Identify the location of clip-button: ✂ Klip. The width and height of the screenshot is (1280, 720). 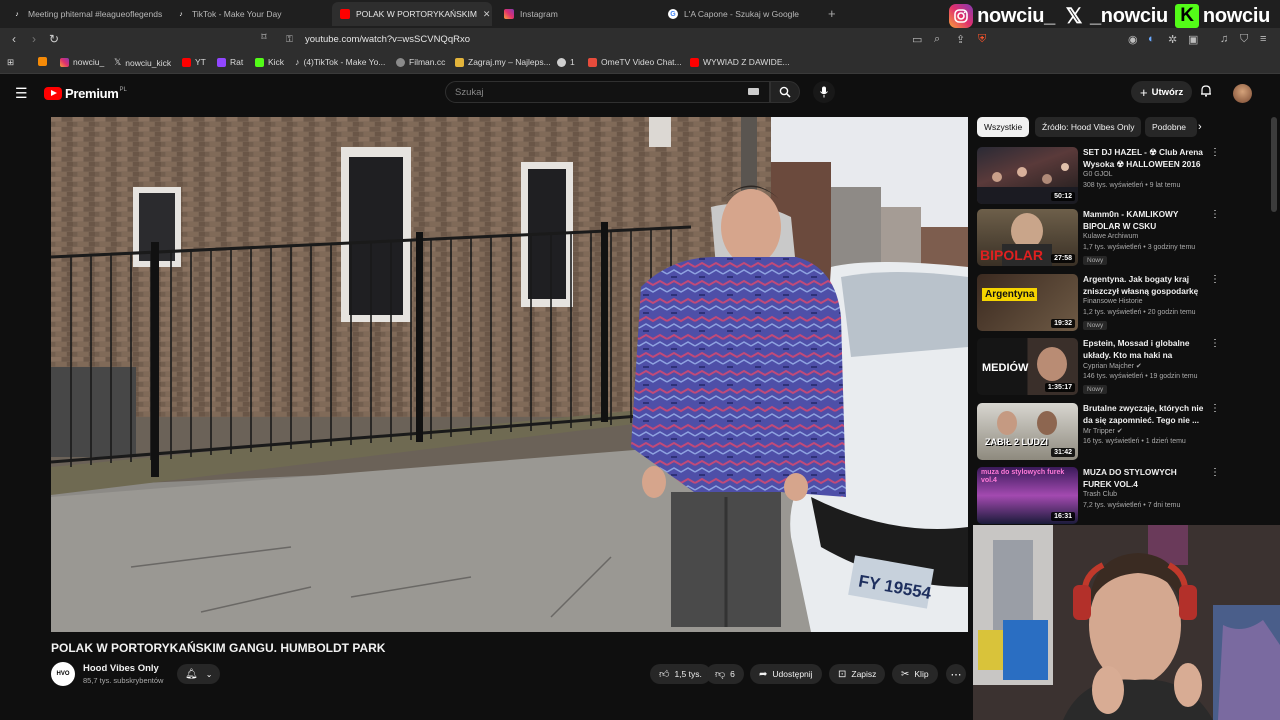
(915, 674).